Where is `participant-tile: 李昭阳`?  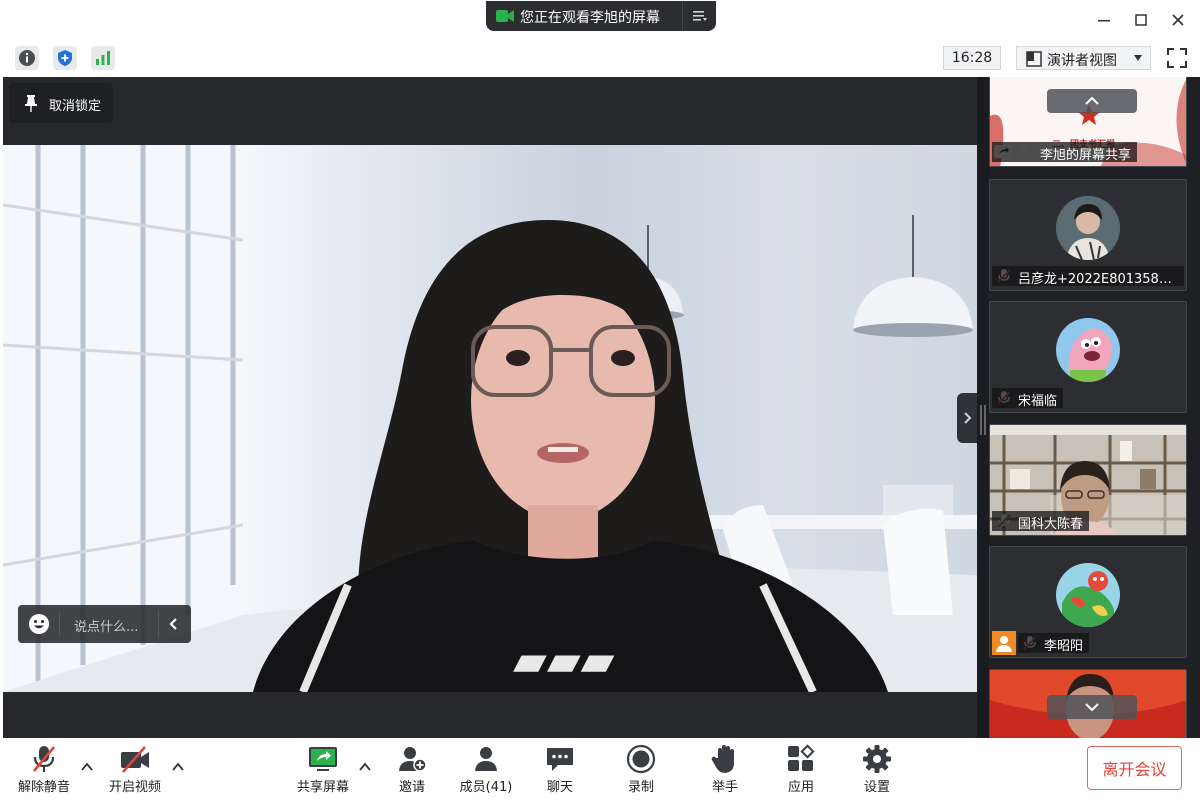 participant-tile: 李昭阳 is located at coordinates (1088, 602).